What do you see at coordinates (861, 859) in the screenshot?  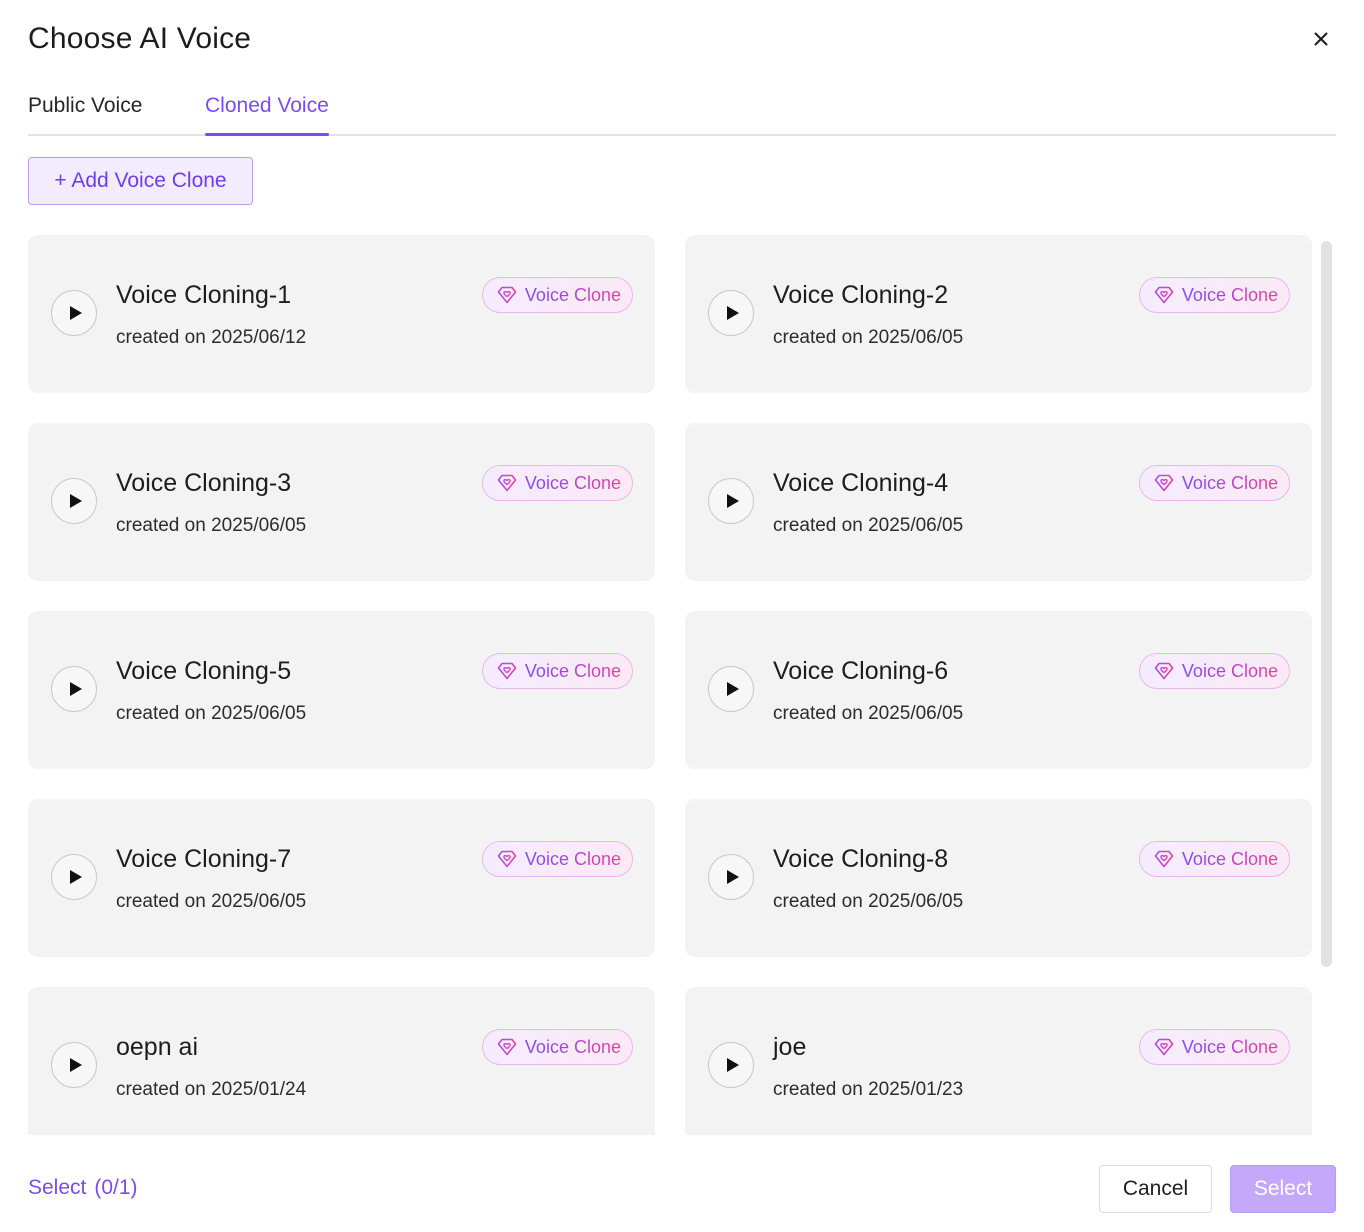 I see `voice-name: Voice Cloning-8` at bounding box center [861, 859].